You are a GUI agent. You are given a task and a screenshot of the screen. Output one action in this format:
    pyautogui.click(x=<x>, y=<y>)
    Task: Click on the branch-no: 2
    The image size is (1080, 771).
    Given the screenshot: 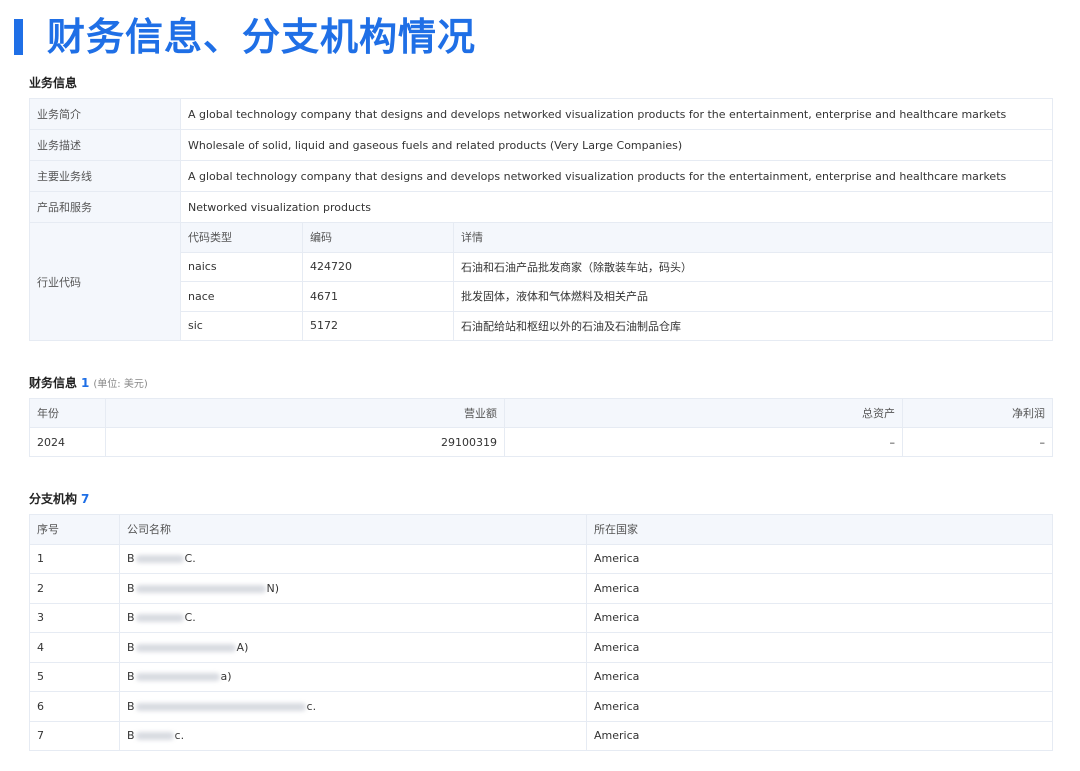 What is the action you would take?
    pyautogui.click(x=74, y=588)
    